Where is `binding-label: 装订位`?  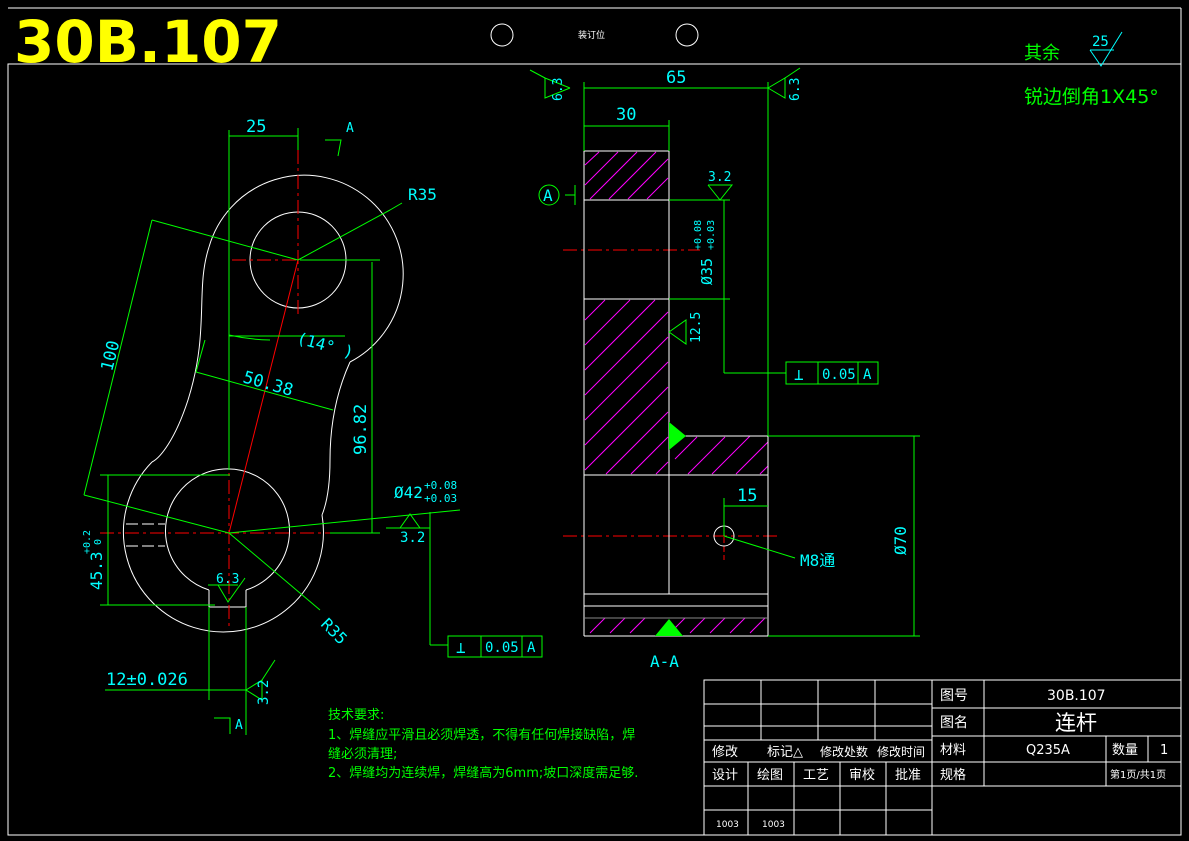
binding-label: 装订位 is located at coordinates (591, 35).